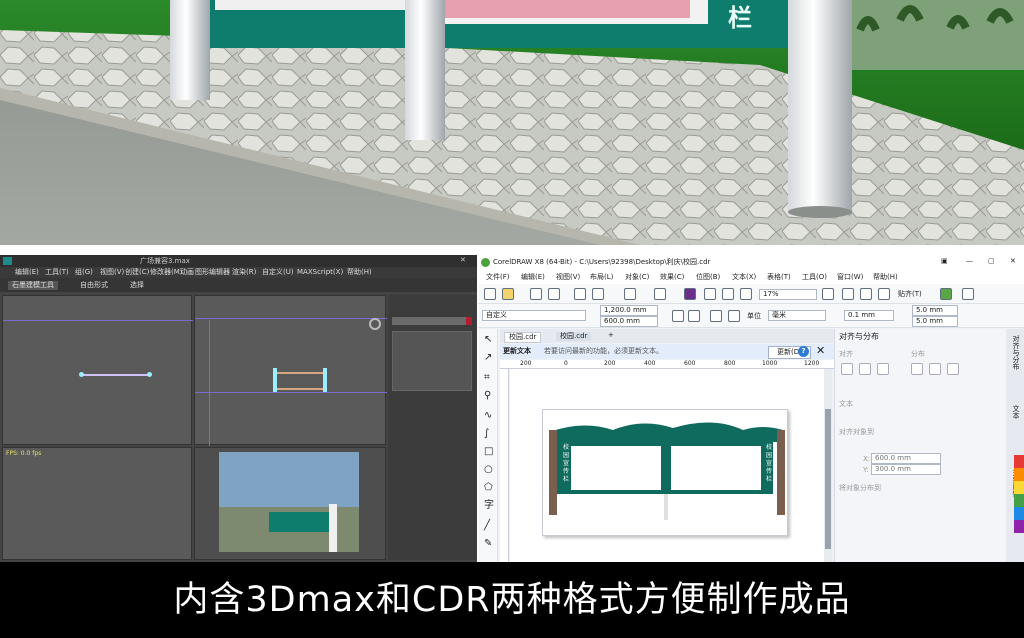 The height and width of the screenshot is (638, 1024). I want to click on menu-help: 帮助(H), so click(885, 277).